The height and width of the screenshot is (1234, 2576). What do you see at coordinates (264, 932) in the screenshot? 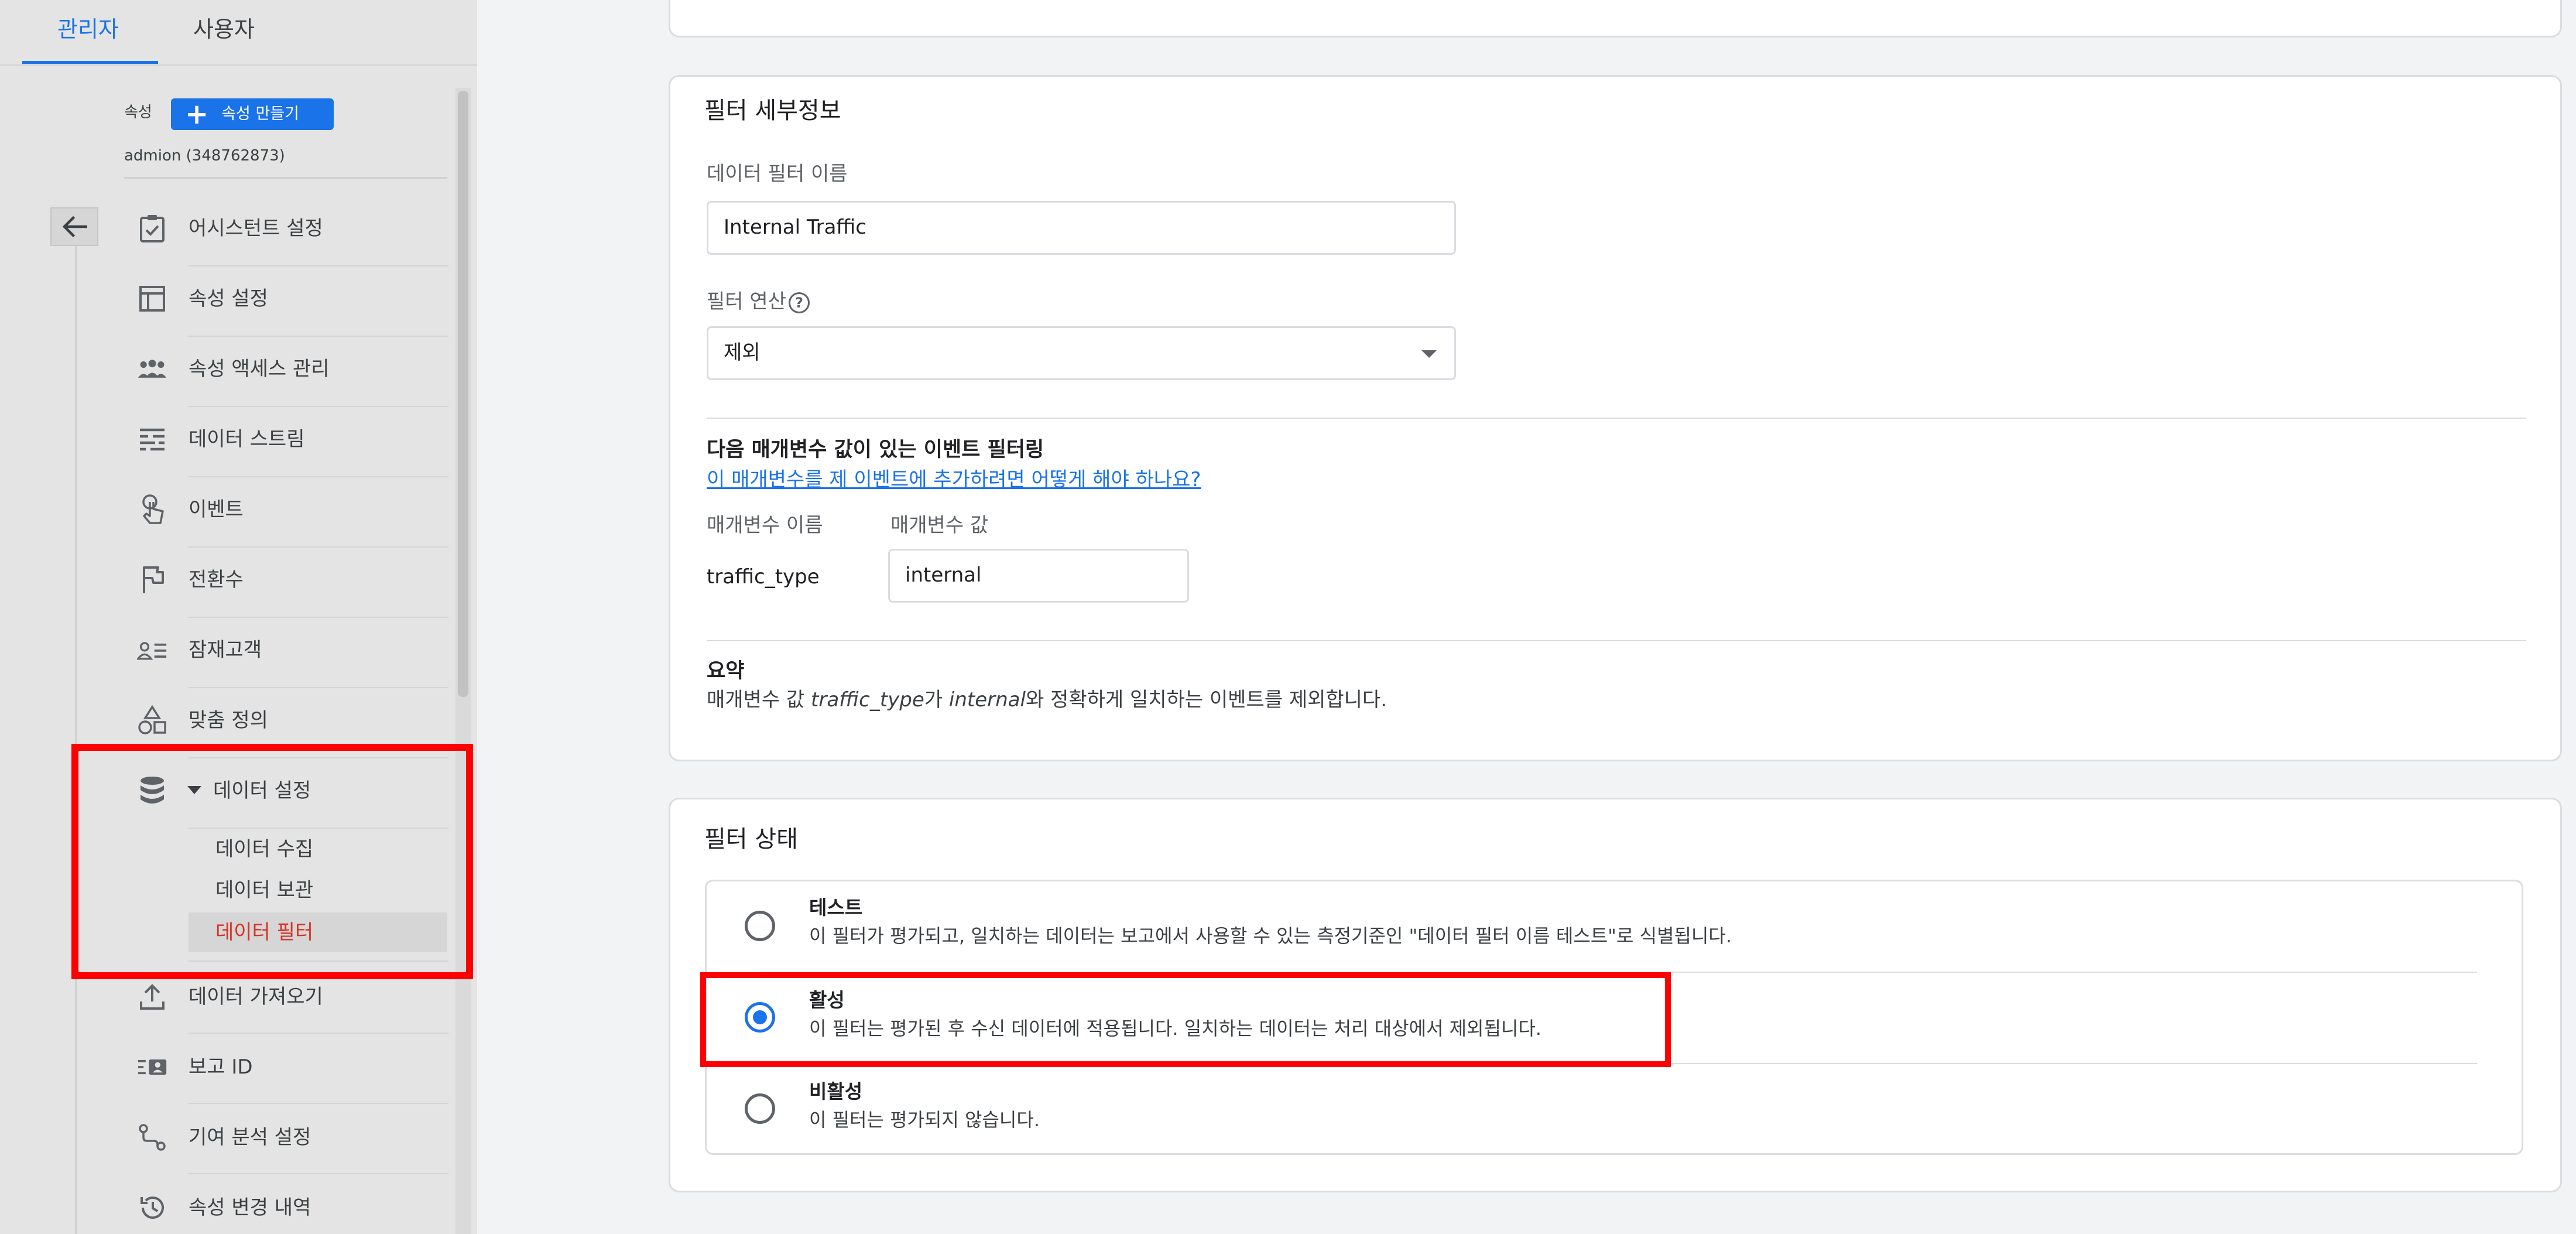
I see `sidebar-subitem-label: 데이터 필터` at bounding box center [264, 932].